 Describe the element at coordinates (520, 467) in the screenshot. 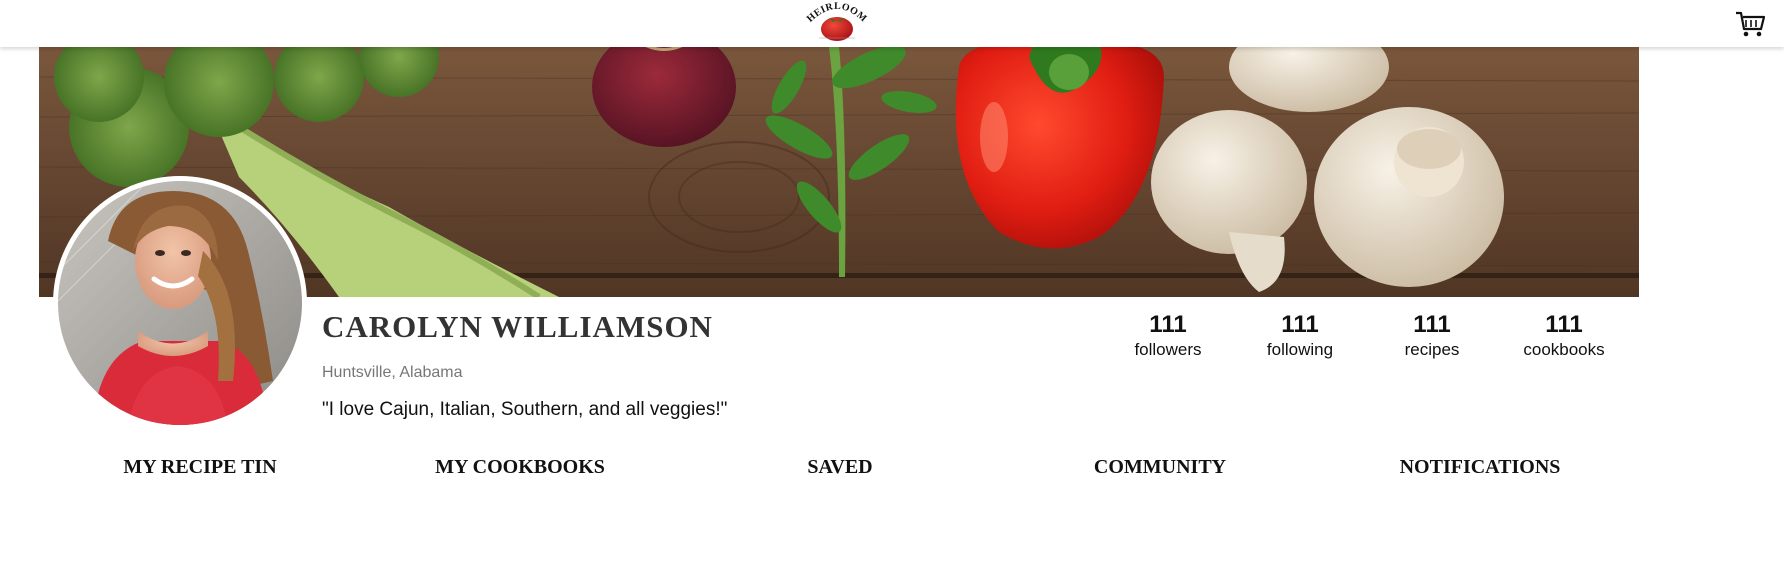

I see `tab-my-cookbooks: MY COOKBOOKS` at that location.